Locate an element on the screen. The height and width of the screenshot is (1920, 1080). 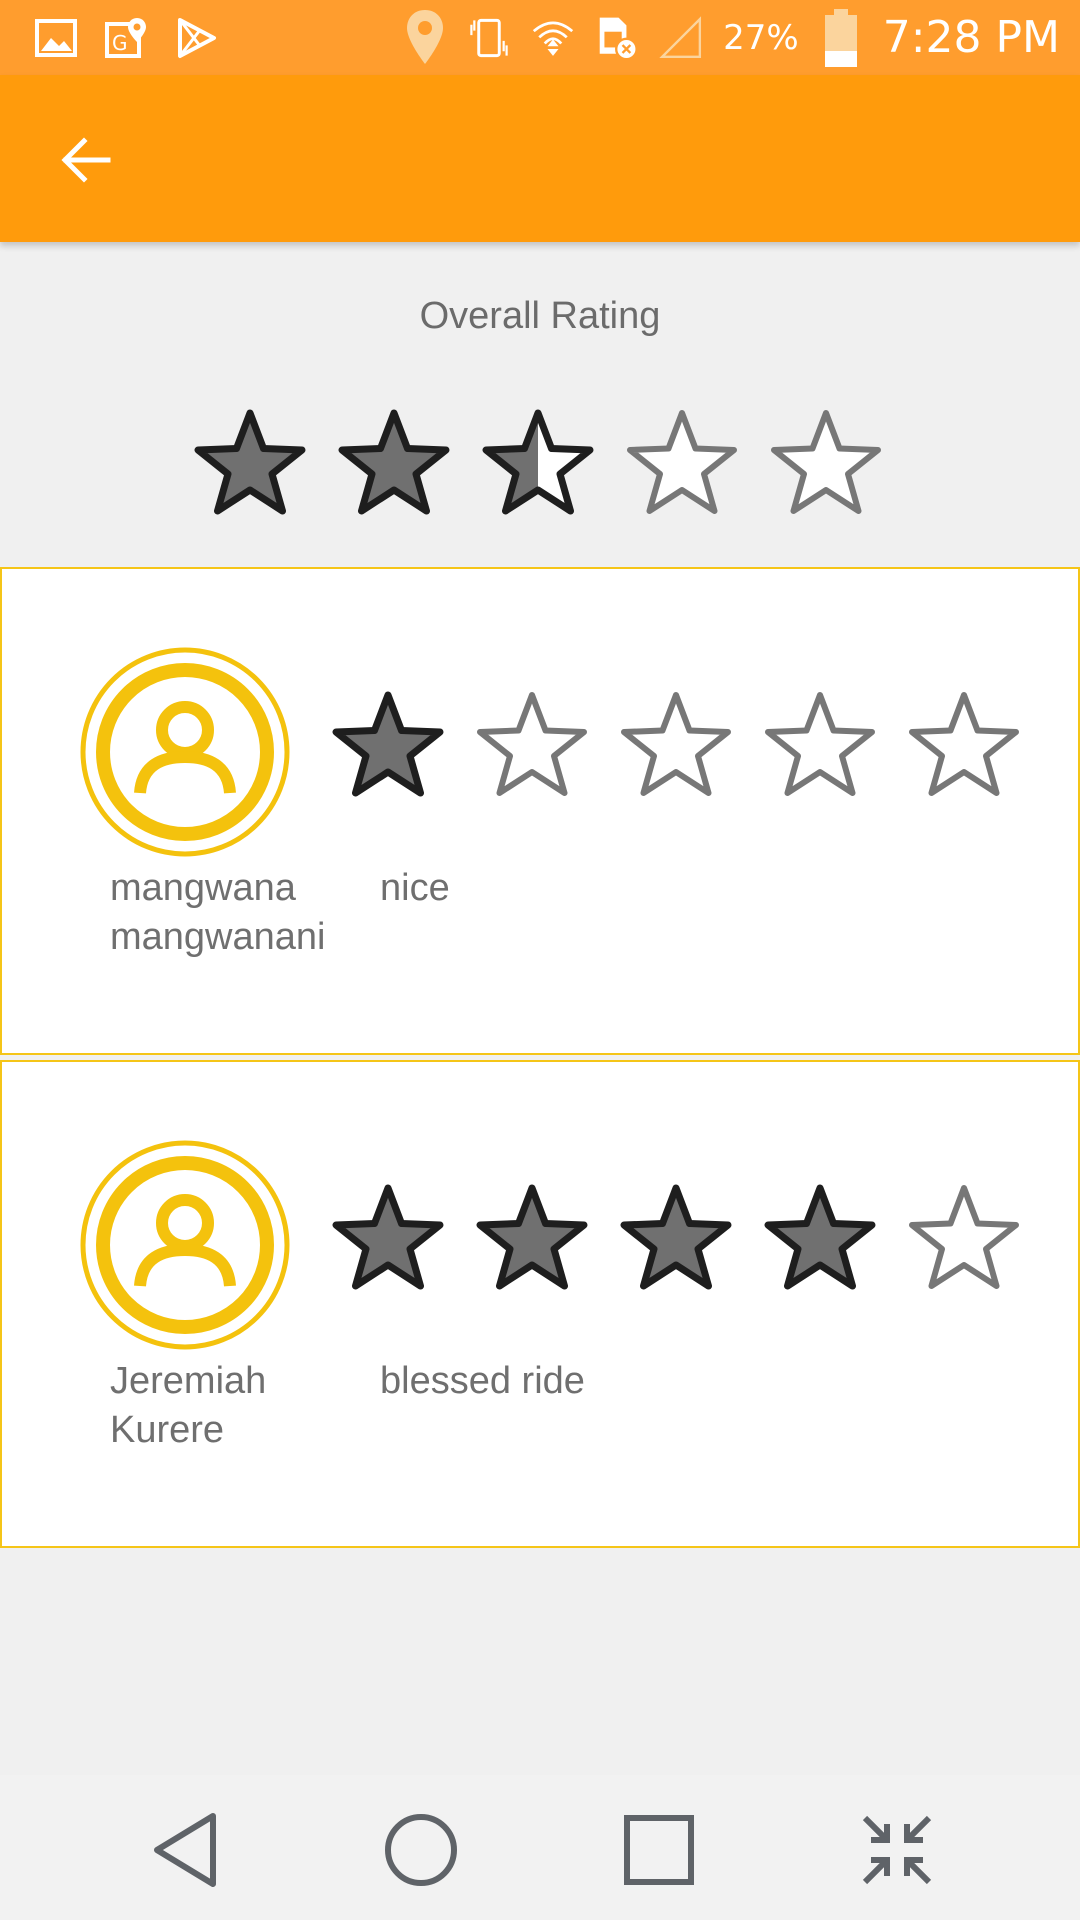
nav-collapse-button is located at coordinates (897, 1850).